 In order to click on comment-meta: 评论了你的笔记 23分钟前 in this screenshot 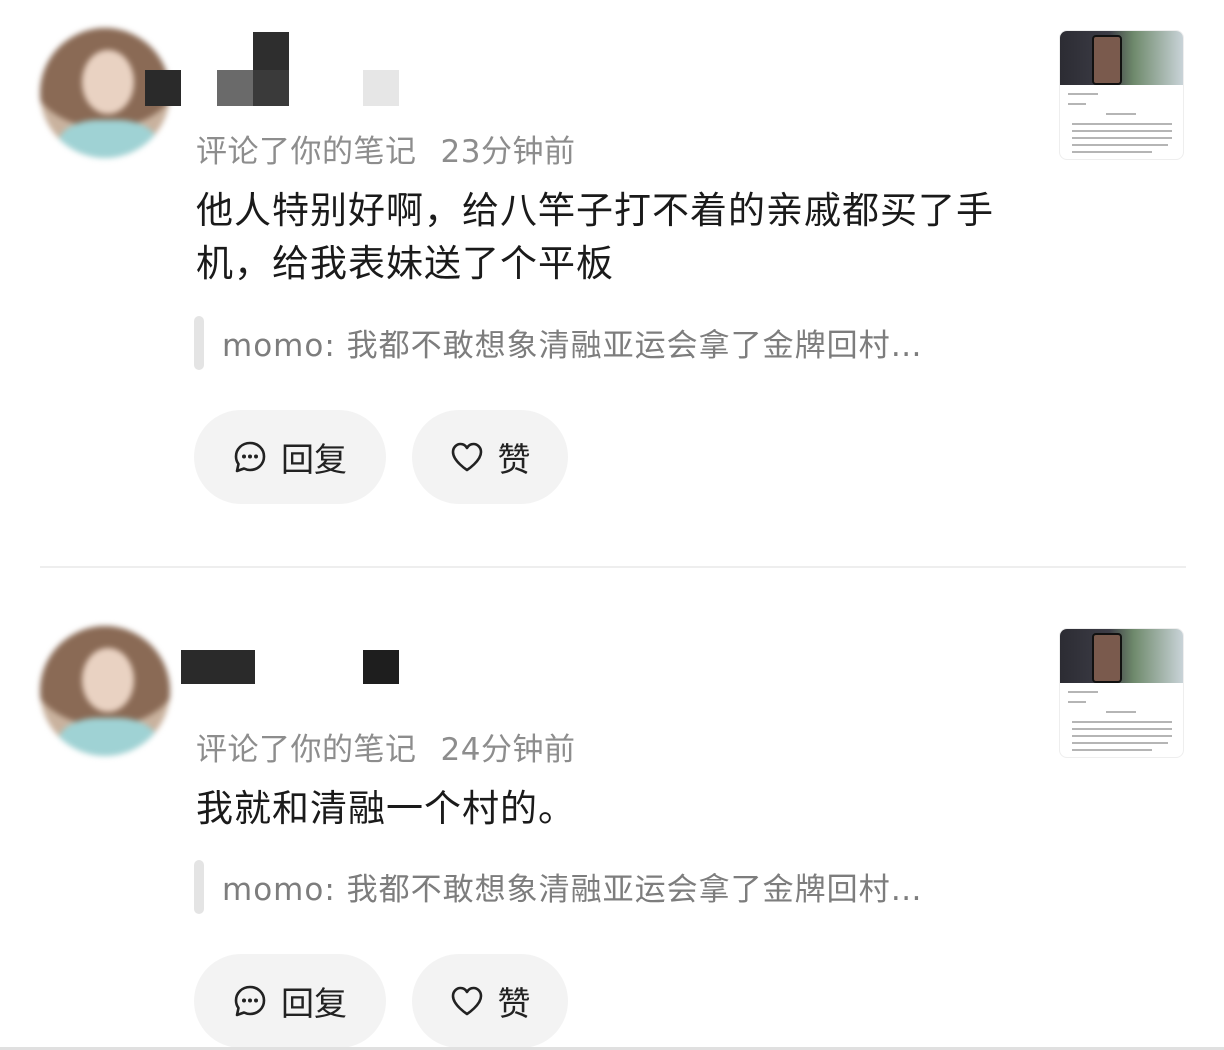, I will do `click(385, 148)`.